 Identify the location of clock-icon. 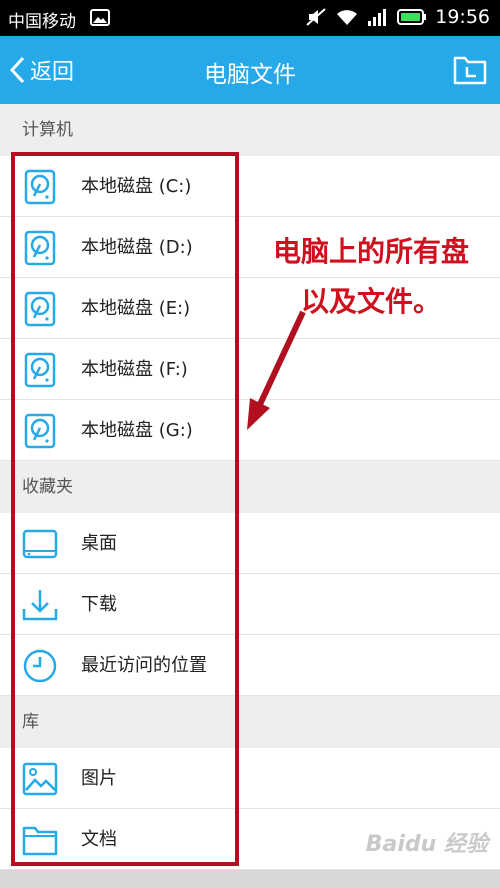
(40, 666).